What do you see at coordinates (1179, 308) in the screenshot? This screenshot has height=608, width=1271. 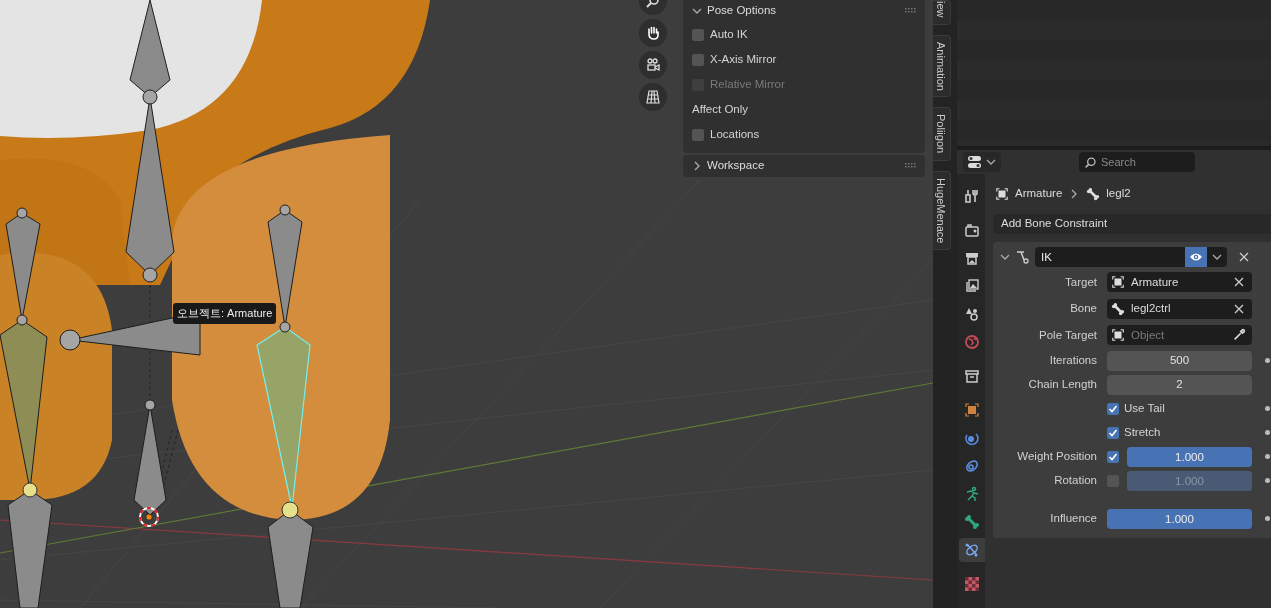 I see `object-field: legl2ctrl` at bounding box center [1179, 308].